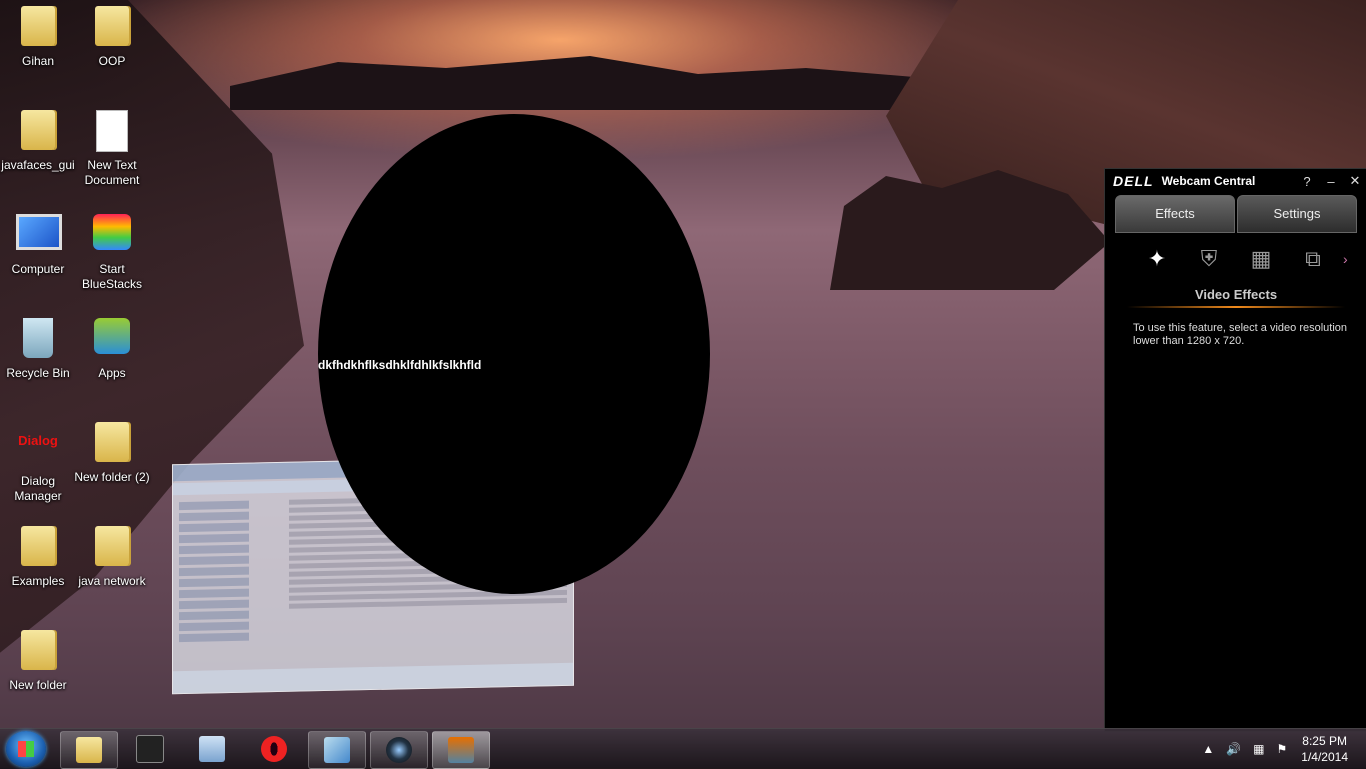 This screenshot has width=1366, height=769. What do you see at coordinates (112, 172) in the screenshot?
I see `desktop-icon-label: New Text Document` at bounding box center [112, 172].